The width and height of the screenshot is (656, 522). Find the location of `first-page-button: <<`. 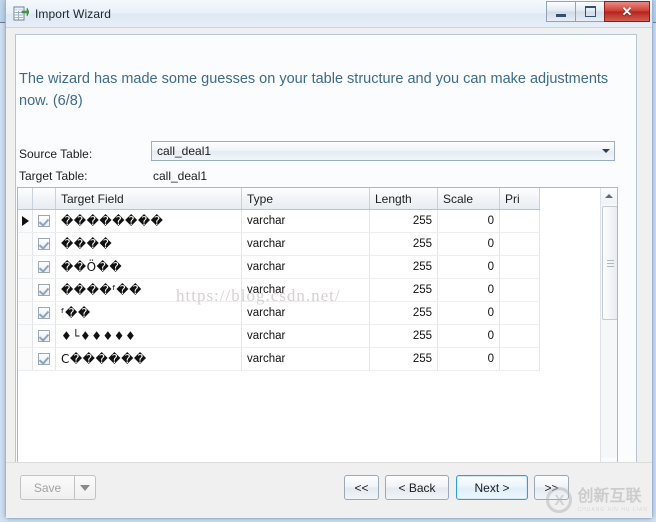

first-page-button: << is located at coordinates (361, 487).